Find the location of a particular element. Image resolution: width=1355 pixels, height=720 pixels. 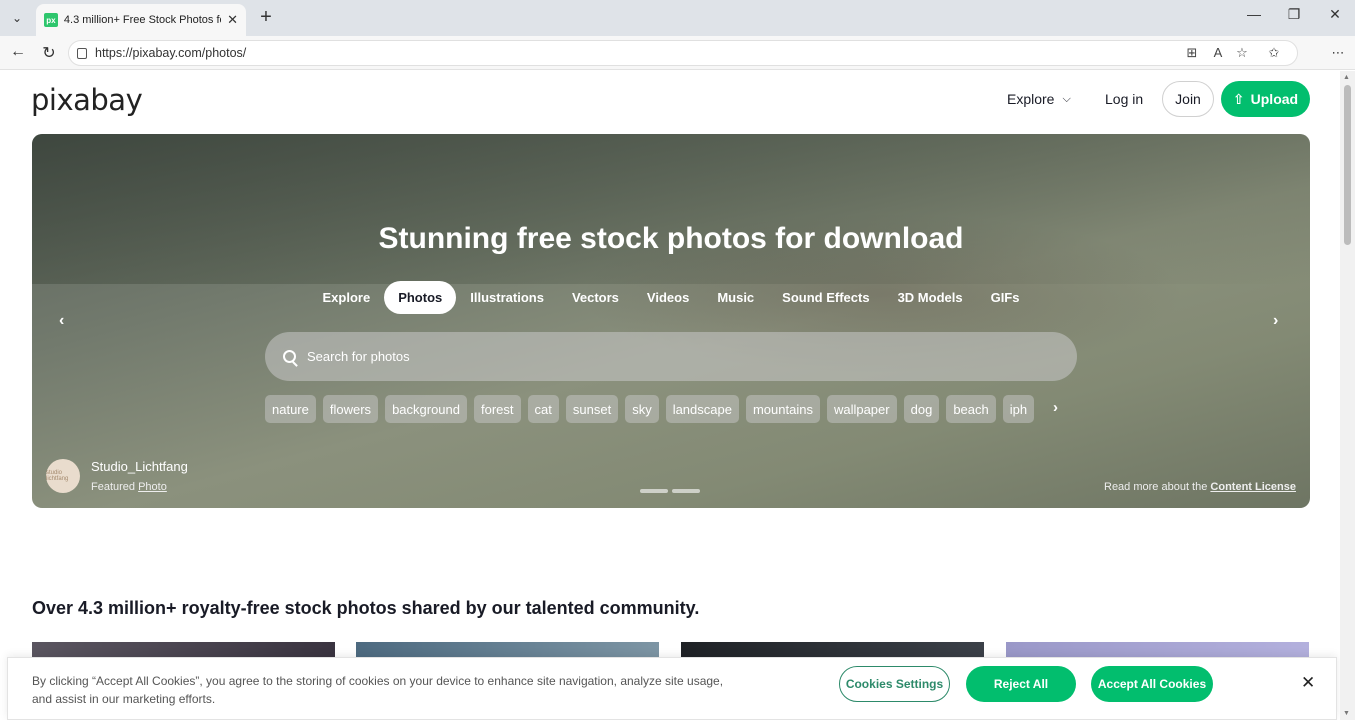

join-button: Join is located at coordinates (1188, 99).